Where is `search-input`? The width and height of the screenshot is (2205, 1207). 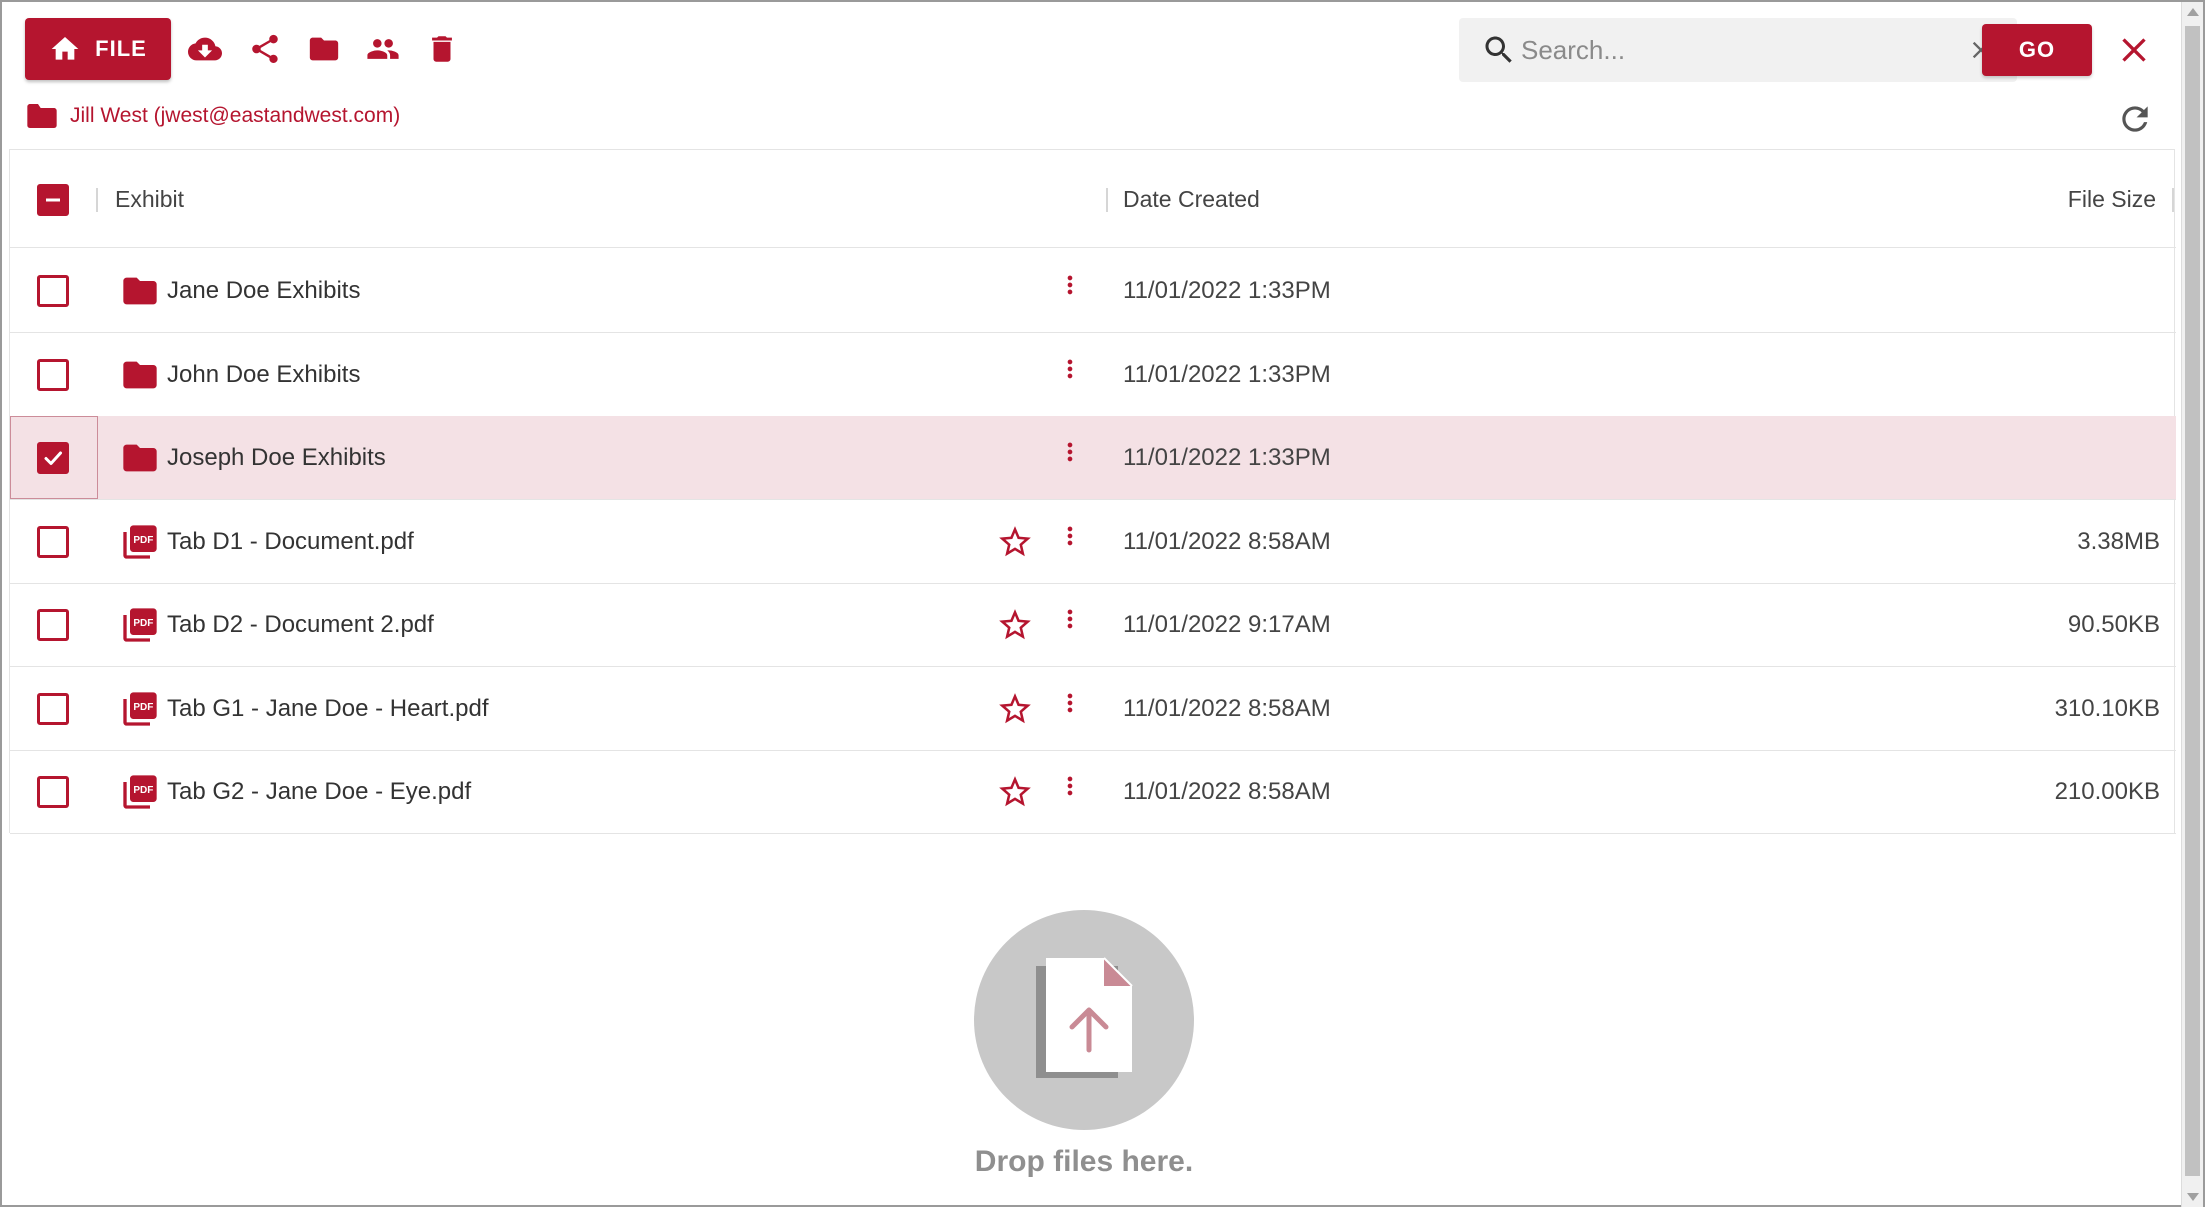
search-input is located at coordinates (1731, 50).